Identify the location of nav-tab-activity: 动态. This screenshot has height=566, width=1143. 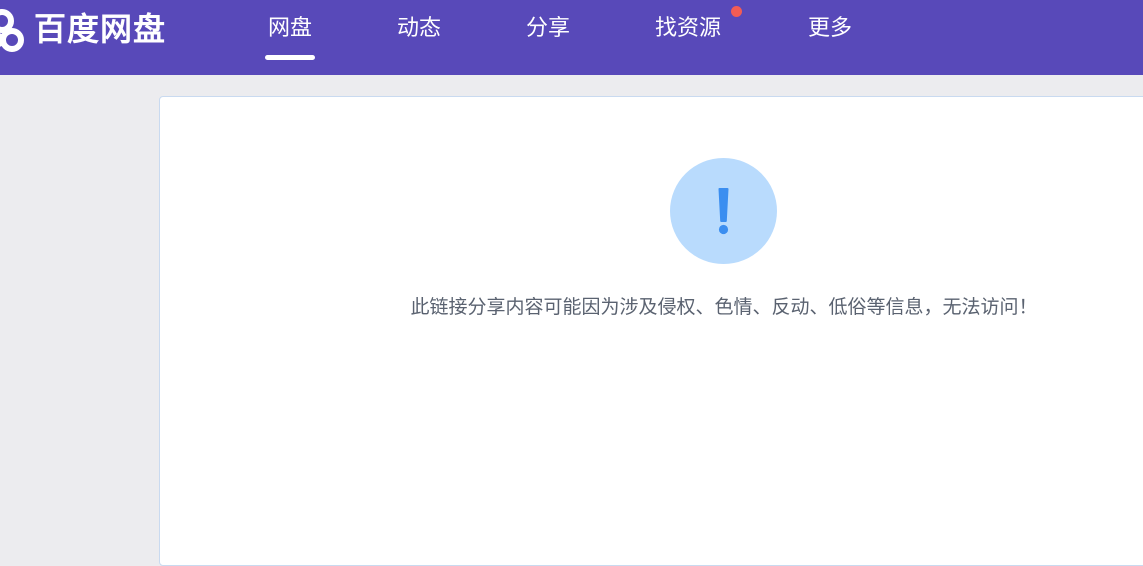
(419, 29).